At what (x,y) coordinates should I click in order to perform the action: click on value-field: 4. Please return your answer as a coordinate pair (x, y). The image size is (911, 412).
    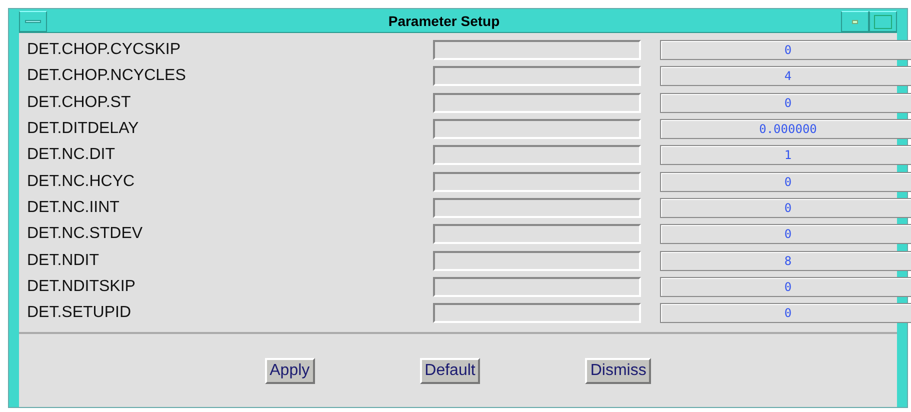
    Looking at the image, I should click on (785, 76).